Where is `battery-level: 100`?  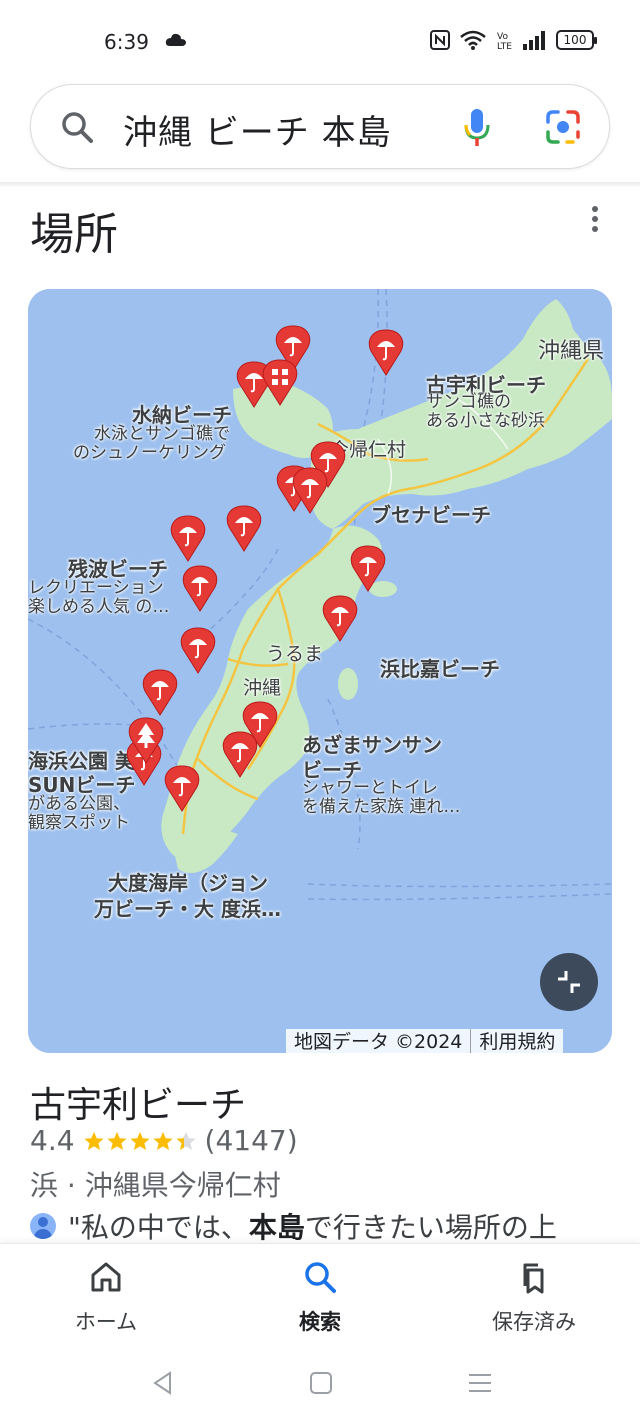
battery-level: 100 is located at coordinates (575, 40).